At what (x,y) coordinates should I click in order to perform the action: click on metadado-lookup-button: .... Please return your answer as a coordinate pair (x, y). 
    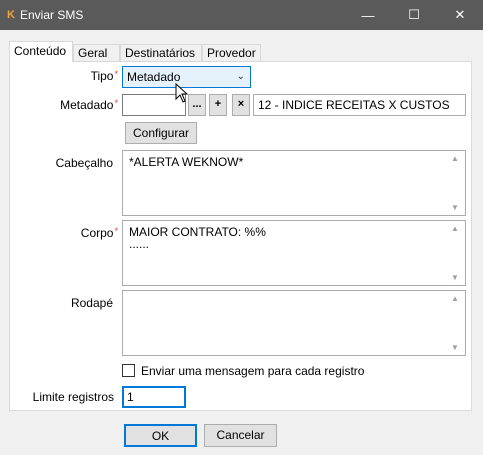
    Looking at the image, I should click on (197, 105).